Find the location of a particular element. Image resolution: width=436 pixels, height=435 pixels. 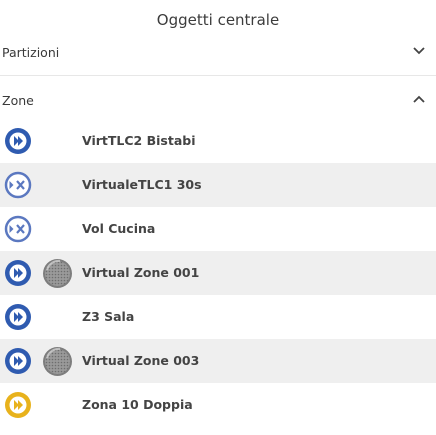

section-partitions: Partizioni is located at coordinates (218, 52).